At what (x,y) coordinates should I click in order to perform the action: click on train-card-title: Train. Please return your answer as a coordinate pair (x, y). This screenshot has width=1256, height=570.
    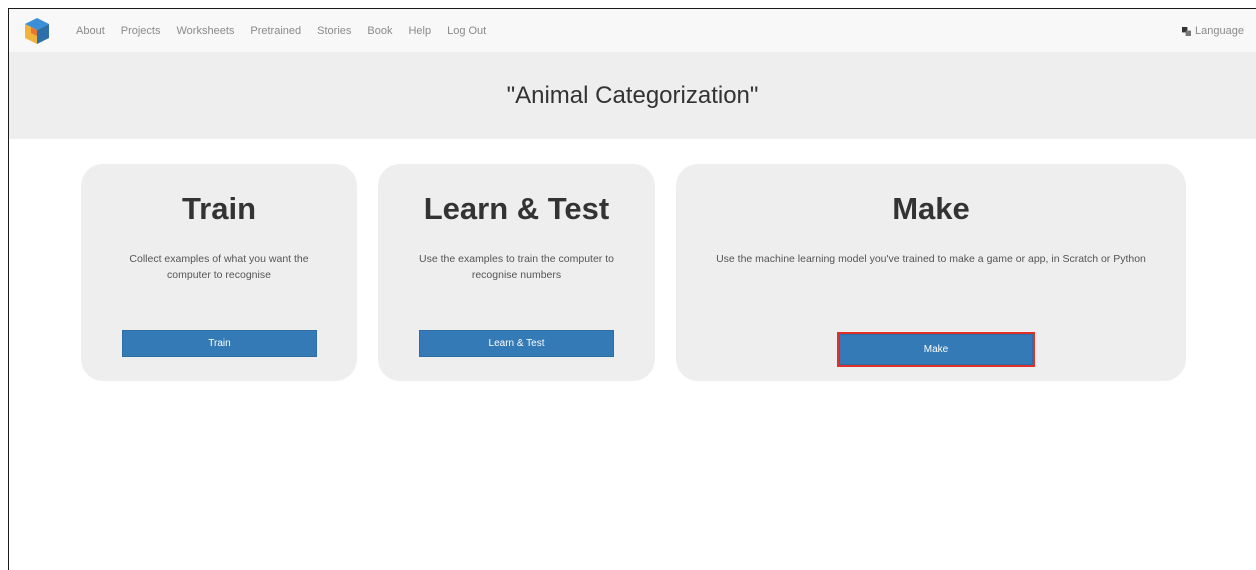
    Looking at the image, I should click on (219, 208).